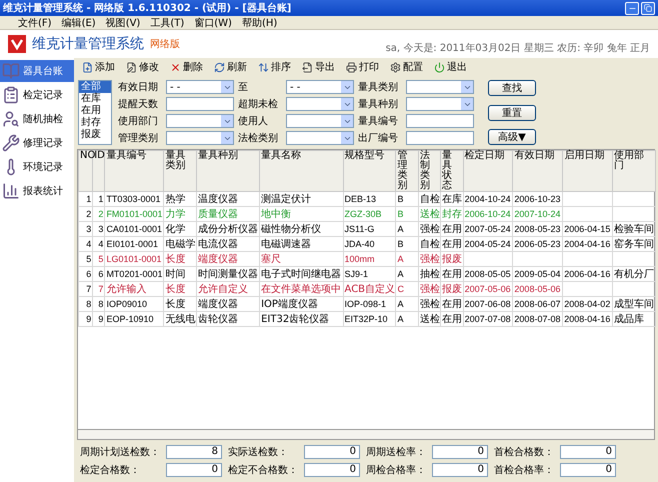  What do you see at coordinates (230, 67) in the screenshot?
I see `toolbar-button: 刷新` at bounding box center [230, 67].